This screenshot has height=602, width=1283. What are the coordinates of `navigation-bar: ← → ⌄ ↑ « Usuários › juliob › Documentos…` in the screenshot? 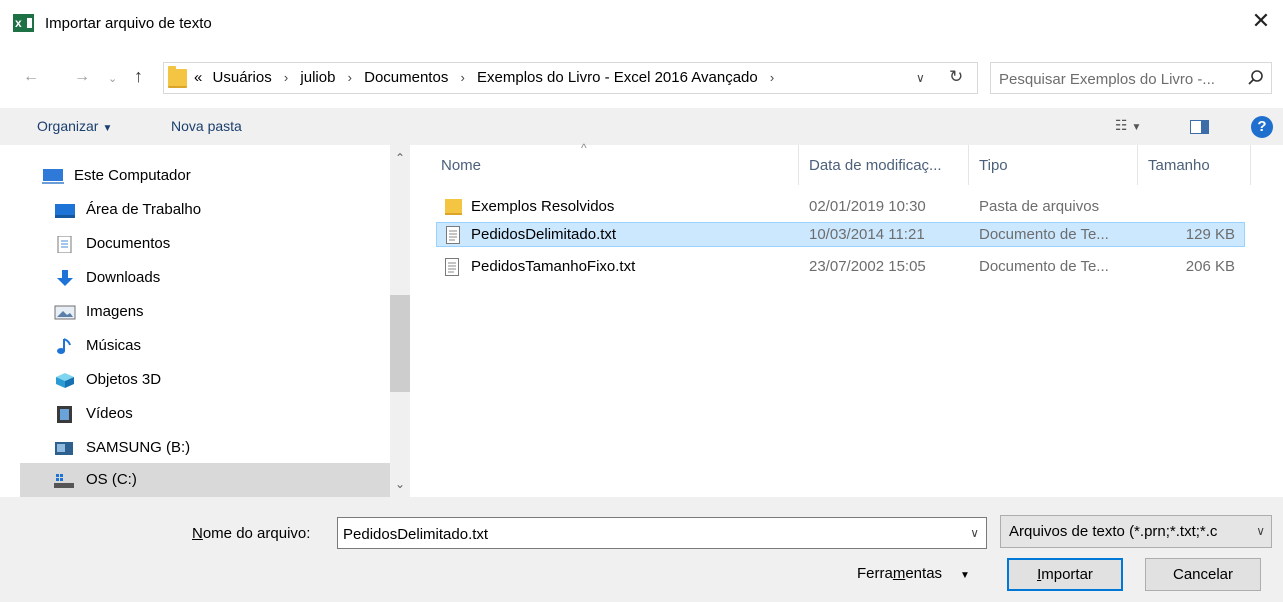 It's located at (641, 79).